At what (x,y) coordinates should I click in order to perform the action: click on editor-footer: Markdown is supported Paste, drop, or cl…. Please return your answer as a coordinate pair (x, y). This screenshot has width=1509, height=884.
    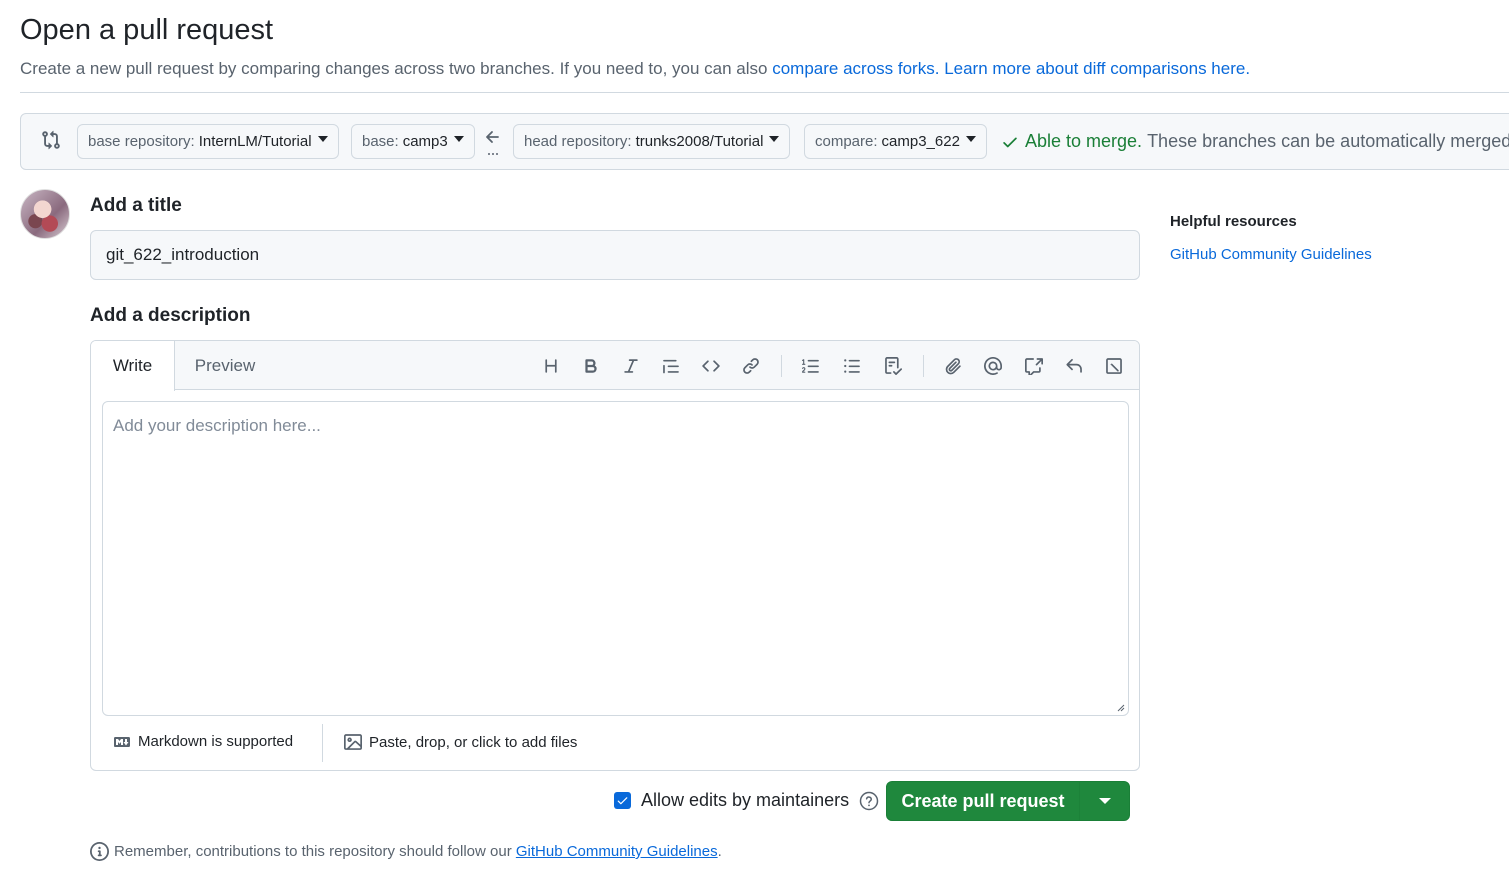
    Looking at the image, I should click on (615, 747).